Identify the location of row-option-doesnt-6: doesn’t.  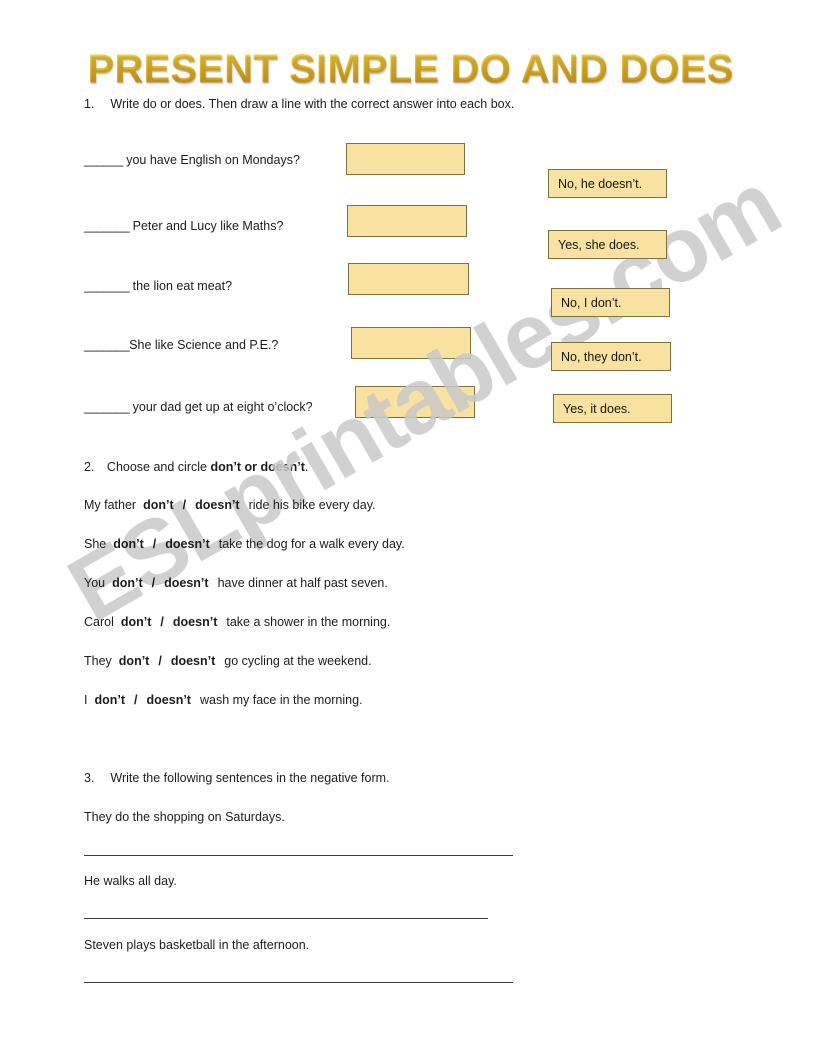
(169, 700).